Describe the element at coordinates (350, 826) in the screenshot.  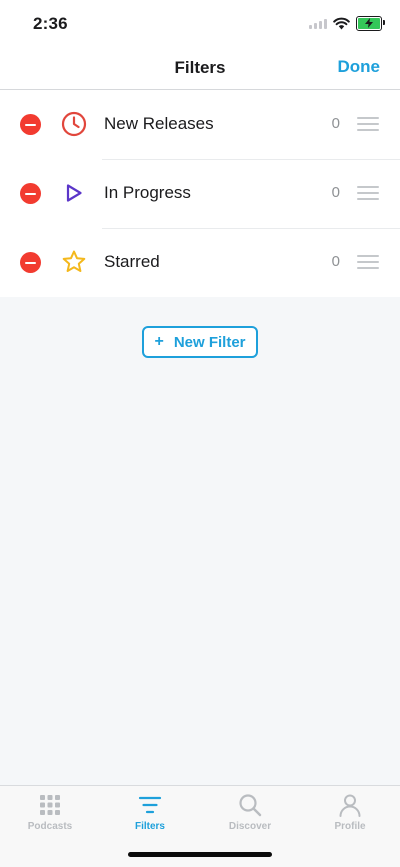
I see `tab-label: Profile` at that location.